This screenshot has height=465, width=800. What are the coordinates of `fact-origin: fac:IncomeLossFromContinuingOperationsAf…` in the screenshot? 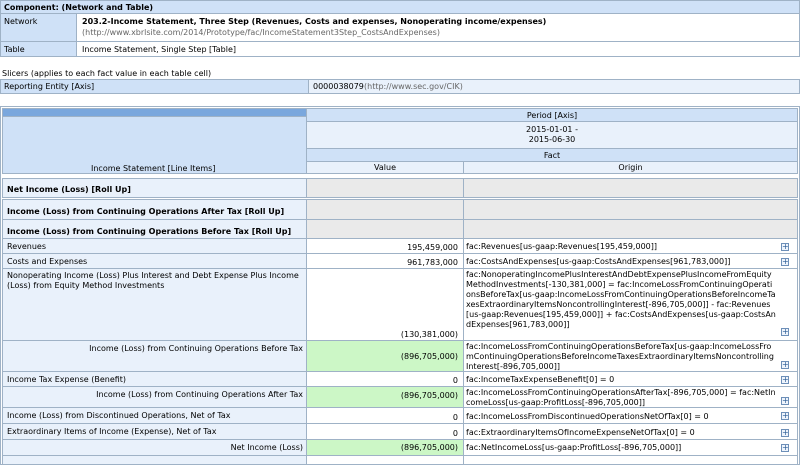 It's located at (621, 397).